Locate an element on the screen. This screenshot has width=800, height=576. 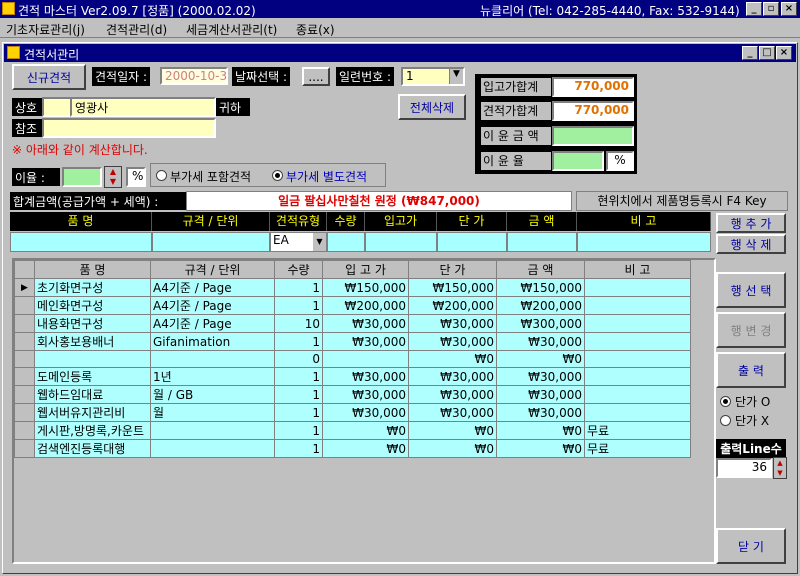
reference-field is located at coordinates (129, 128).